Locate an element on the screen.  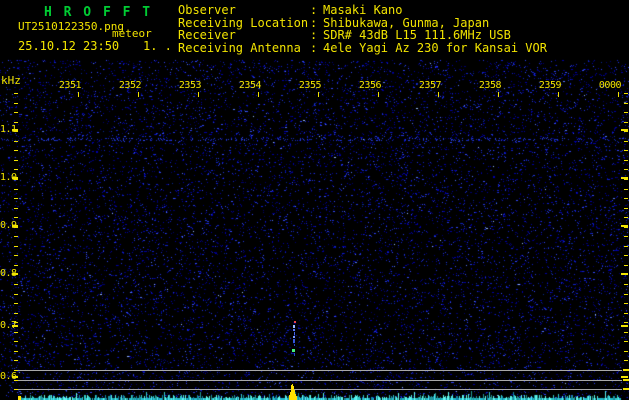
time-axis-label: 2355 is located at coordinates (310, 85).